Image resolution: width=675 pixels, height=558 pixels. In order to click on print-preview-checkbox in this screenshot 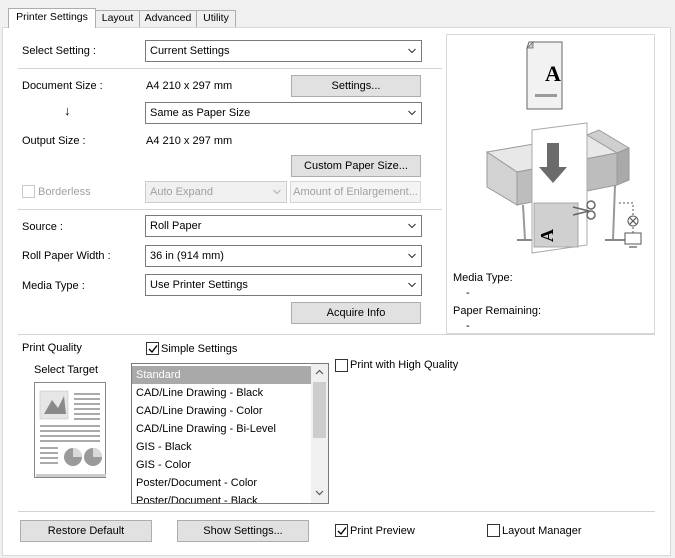, I will do `click(341, 530)`.